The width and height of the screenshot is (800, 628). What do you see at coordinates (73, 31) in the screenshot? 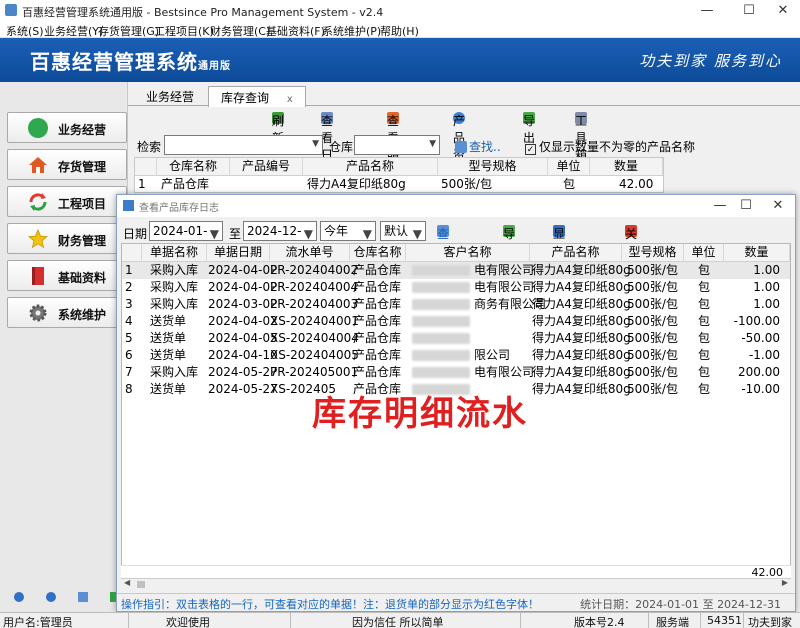
I see `menu-business: 业务经营(Y)` at bounding box center [73, 31].